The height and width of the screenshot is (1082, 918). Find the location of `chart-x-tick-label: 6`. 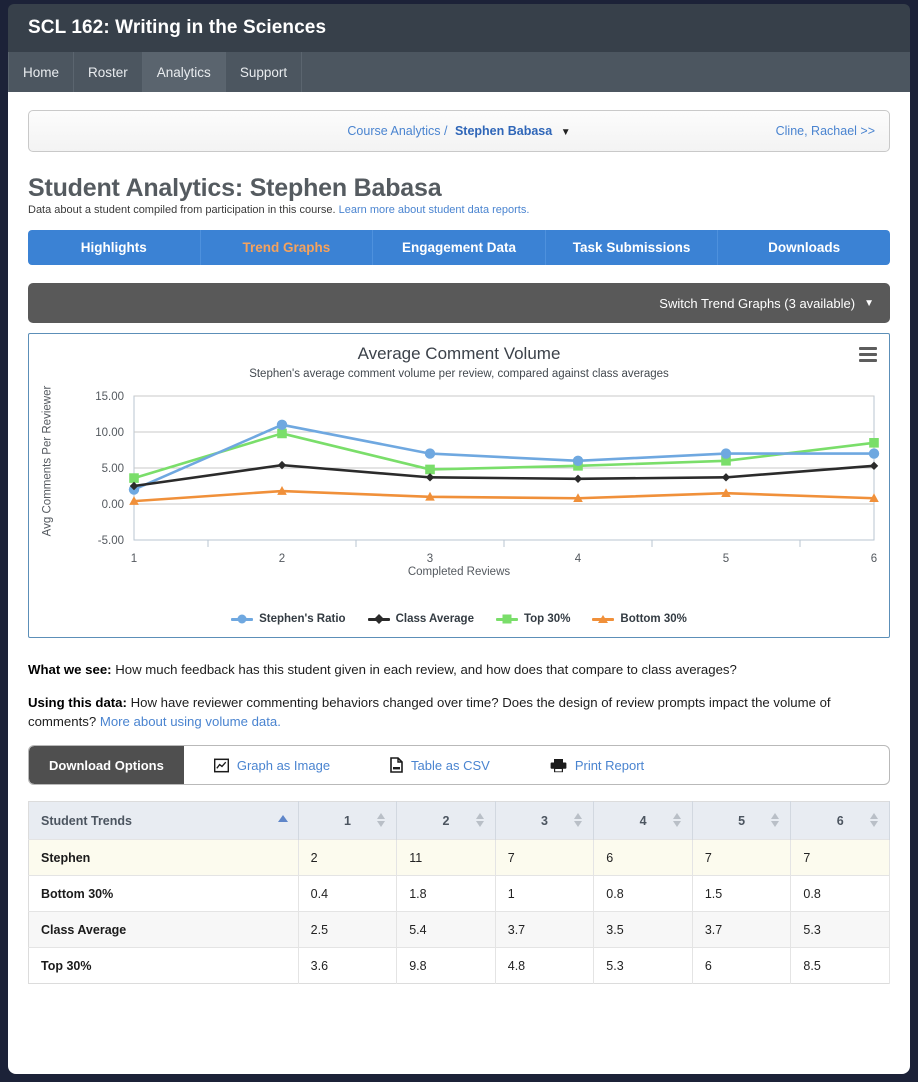

chart-x-tick-label: 6 is located at coordinates (874, 559).